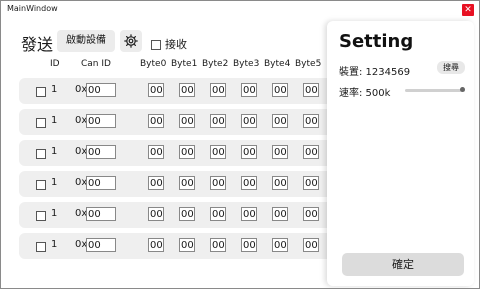  I want to click on send-label: 發送, so click(37, 44).